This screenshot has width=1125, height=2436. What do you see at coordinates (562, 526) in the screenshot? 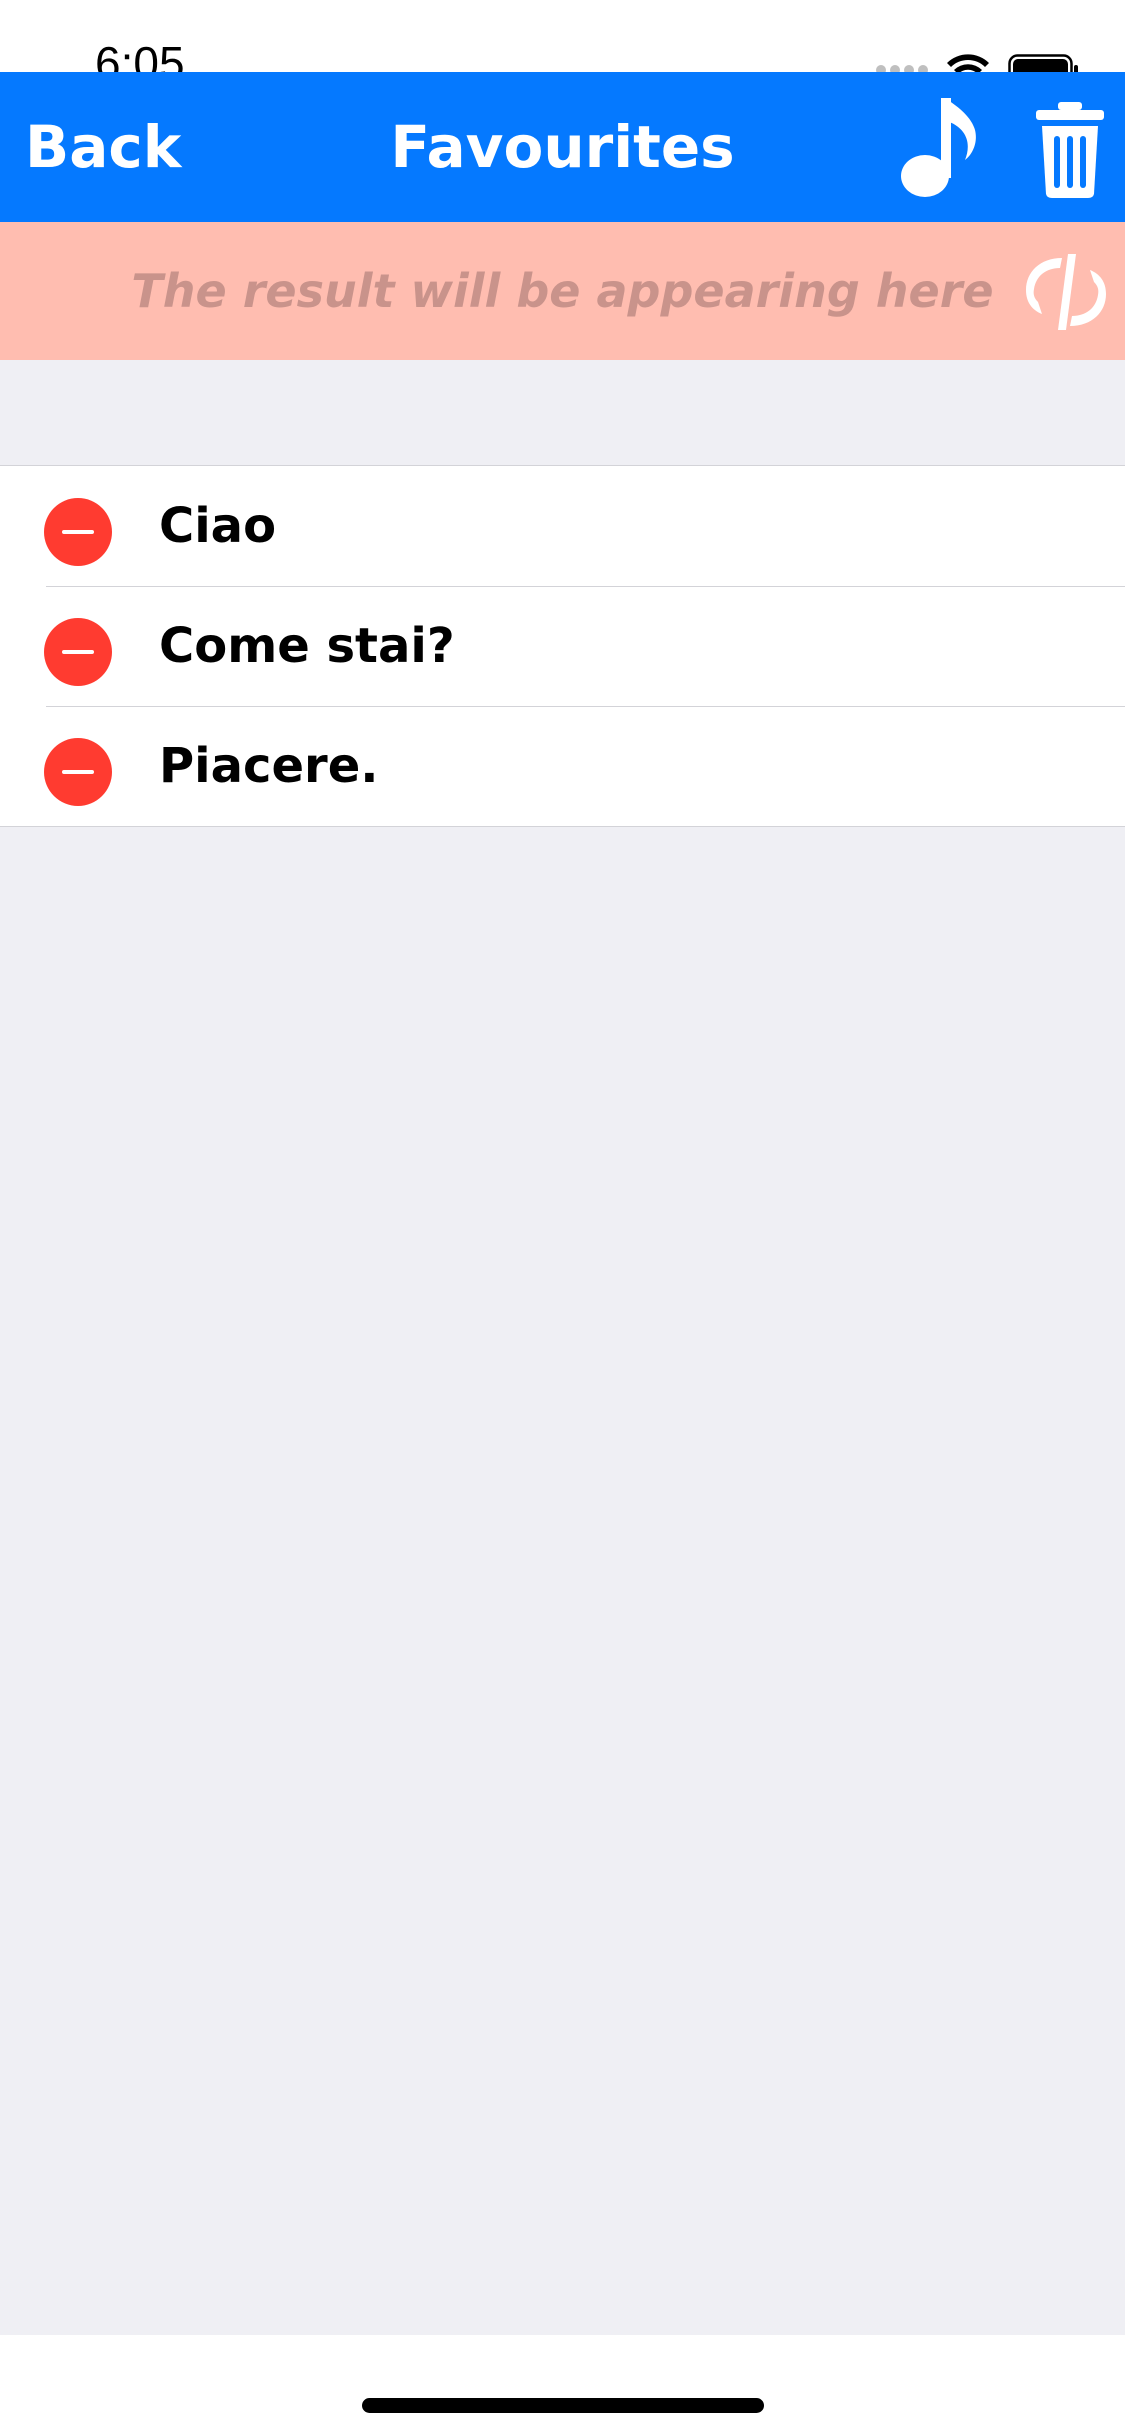
I see `list-item: Ciao` at bounding box center [562, 526].